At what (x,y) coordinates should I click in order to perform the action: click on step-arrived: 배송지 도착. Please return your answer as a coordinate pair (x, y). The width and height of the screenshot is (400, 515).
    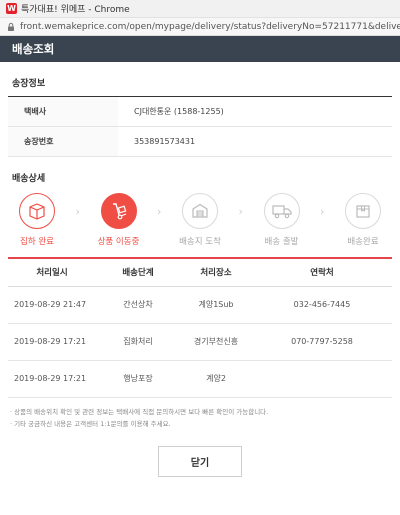
    Looking at the image, I should click on (200, 220).